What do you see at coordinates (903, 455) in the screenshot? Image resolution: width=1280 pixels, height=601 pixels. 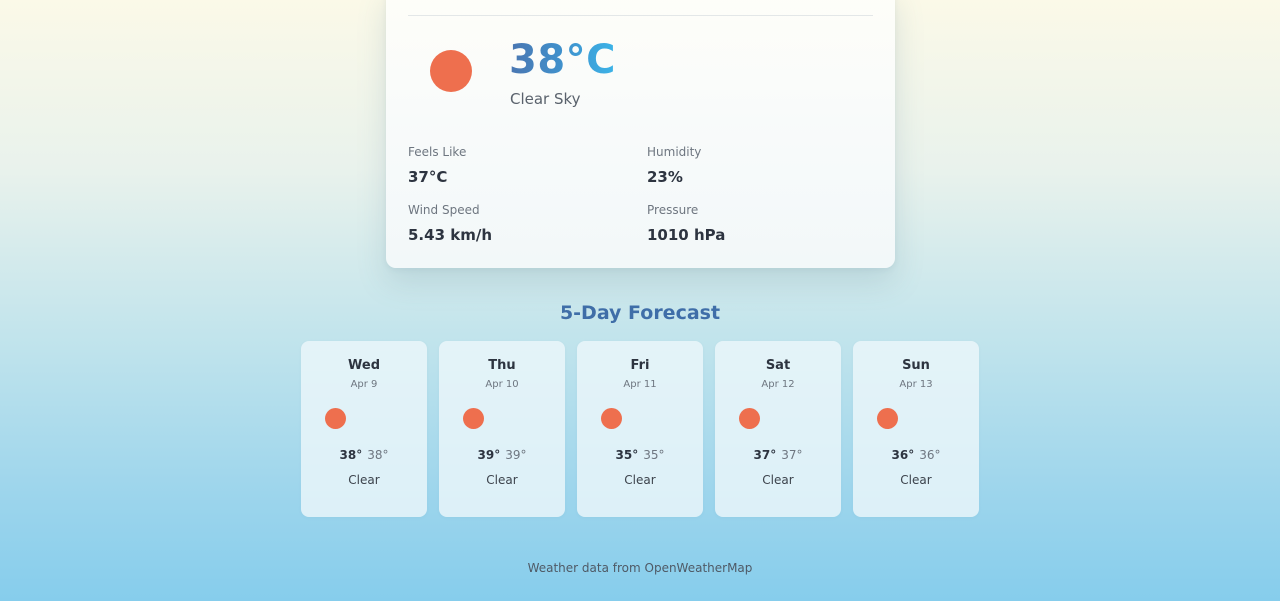 I see `forecast-high: 36°` at bounding box center [903, 455].